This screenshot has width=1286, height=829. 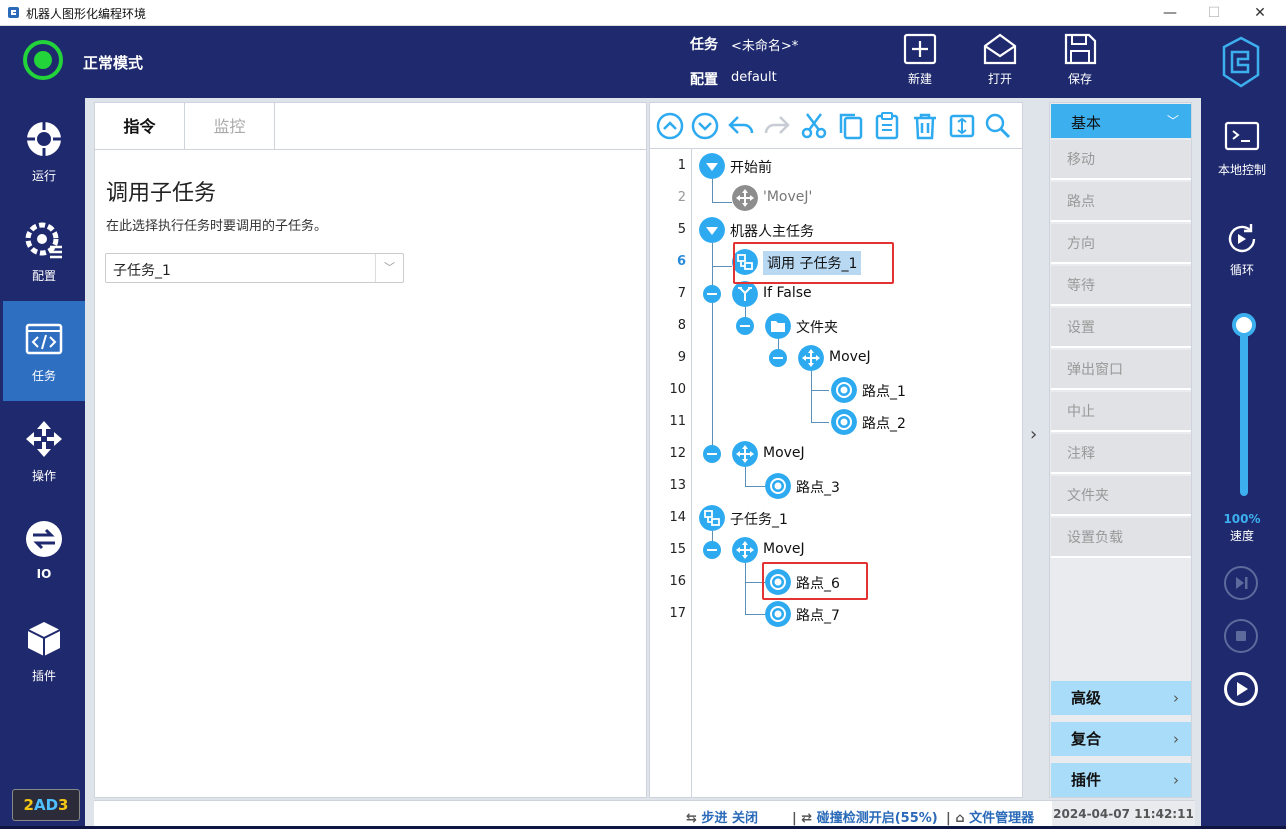 What do you see at coordinates (1241, 689) in the screenshot?
I see `play-button` at bounding box center [1241, 689].